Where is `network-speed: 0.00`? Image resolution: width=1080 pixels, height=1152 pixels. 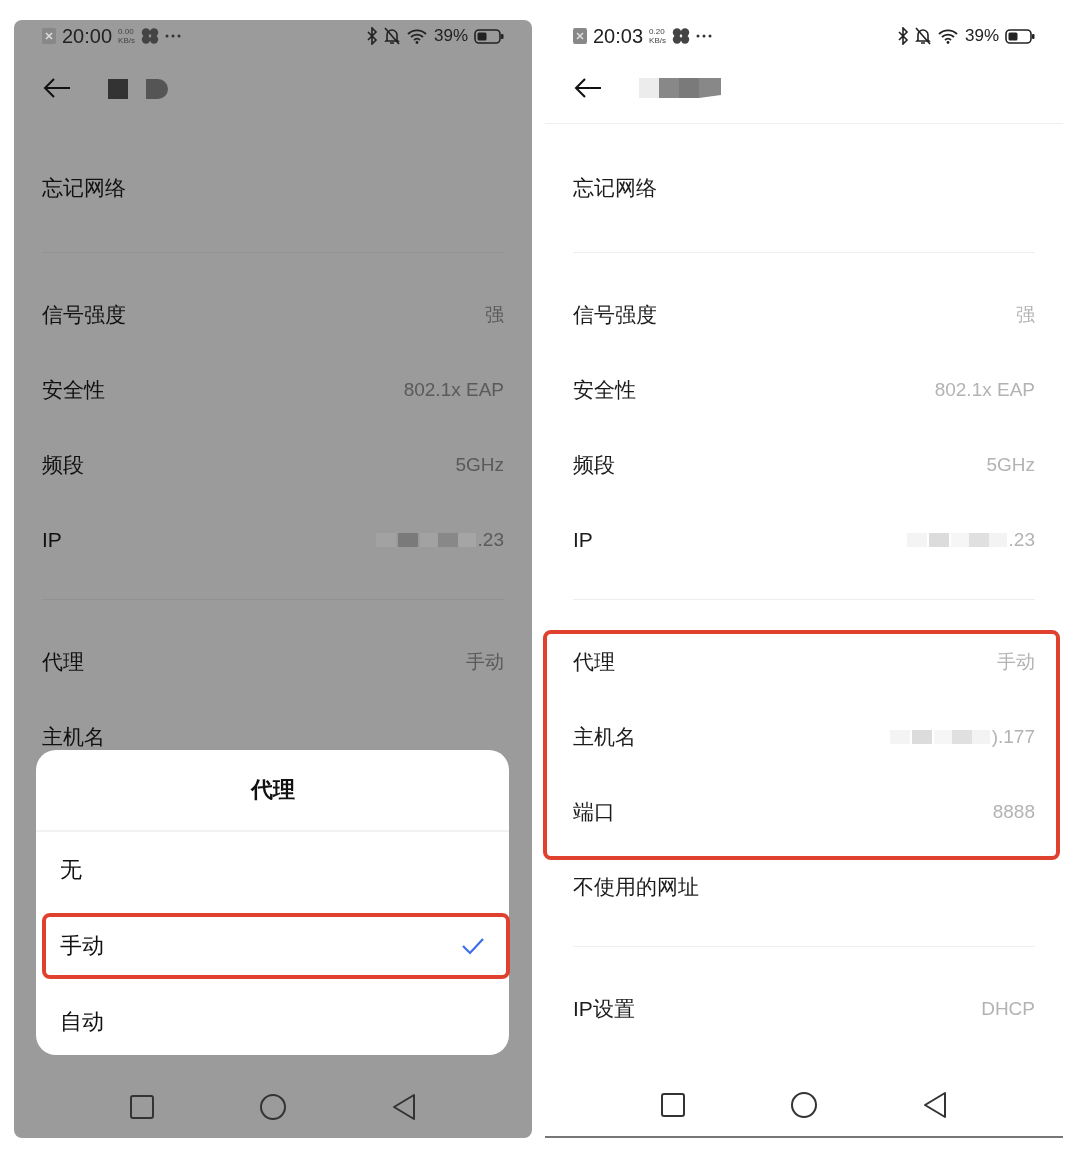
network-speed: 0.00 is located at coordinates (126, 31).